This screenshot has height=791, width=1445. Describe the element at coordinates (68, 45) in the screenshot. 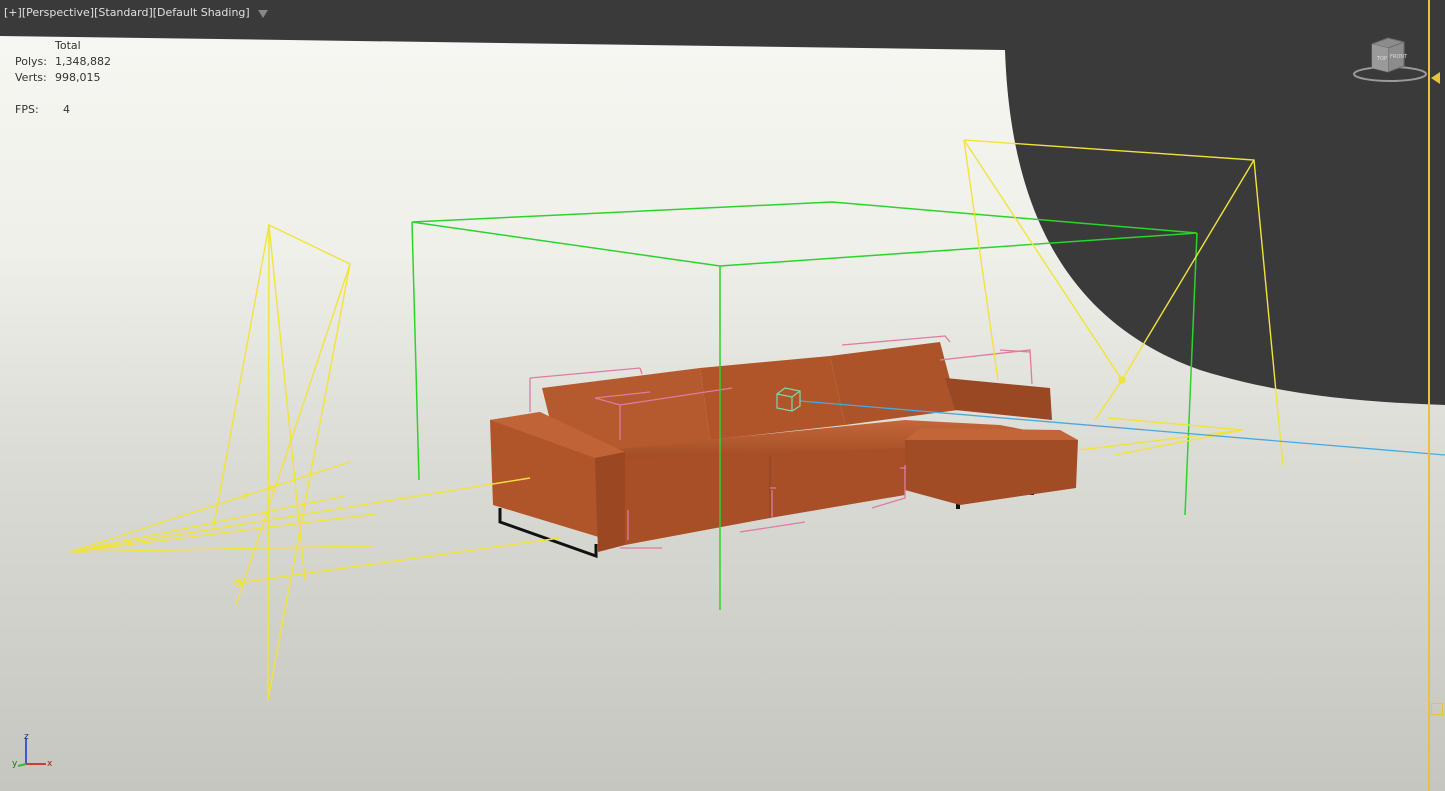

I see `stats-header: Total` at that location.